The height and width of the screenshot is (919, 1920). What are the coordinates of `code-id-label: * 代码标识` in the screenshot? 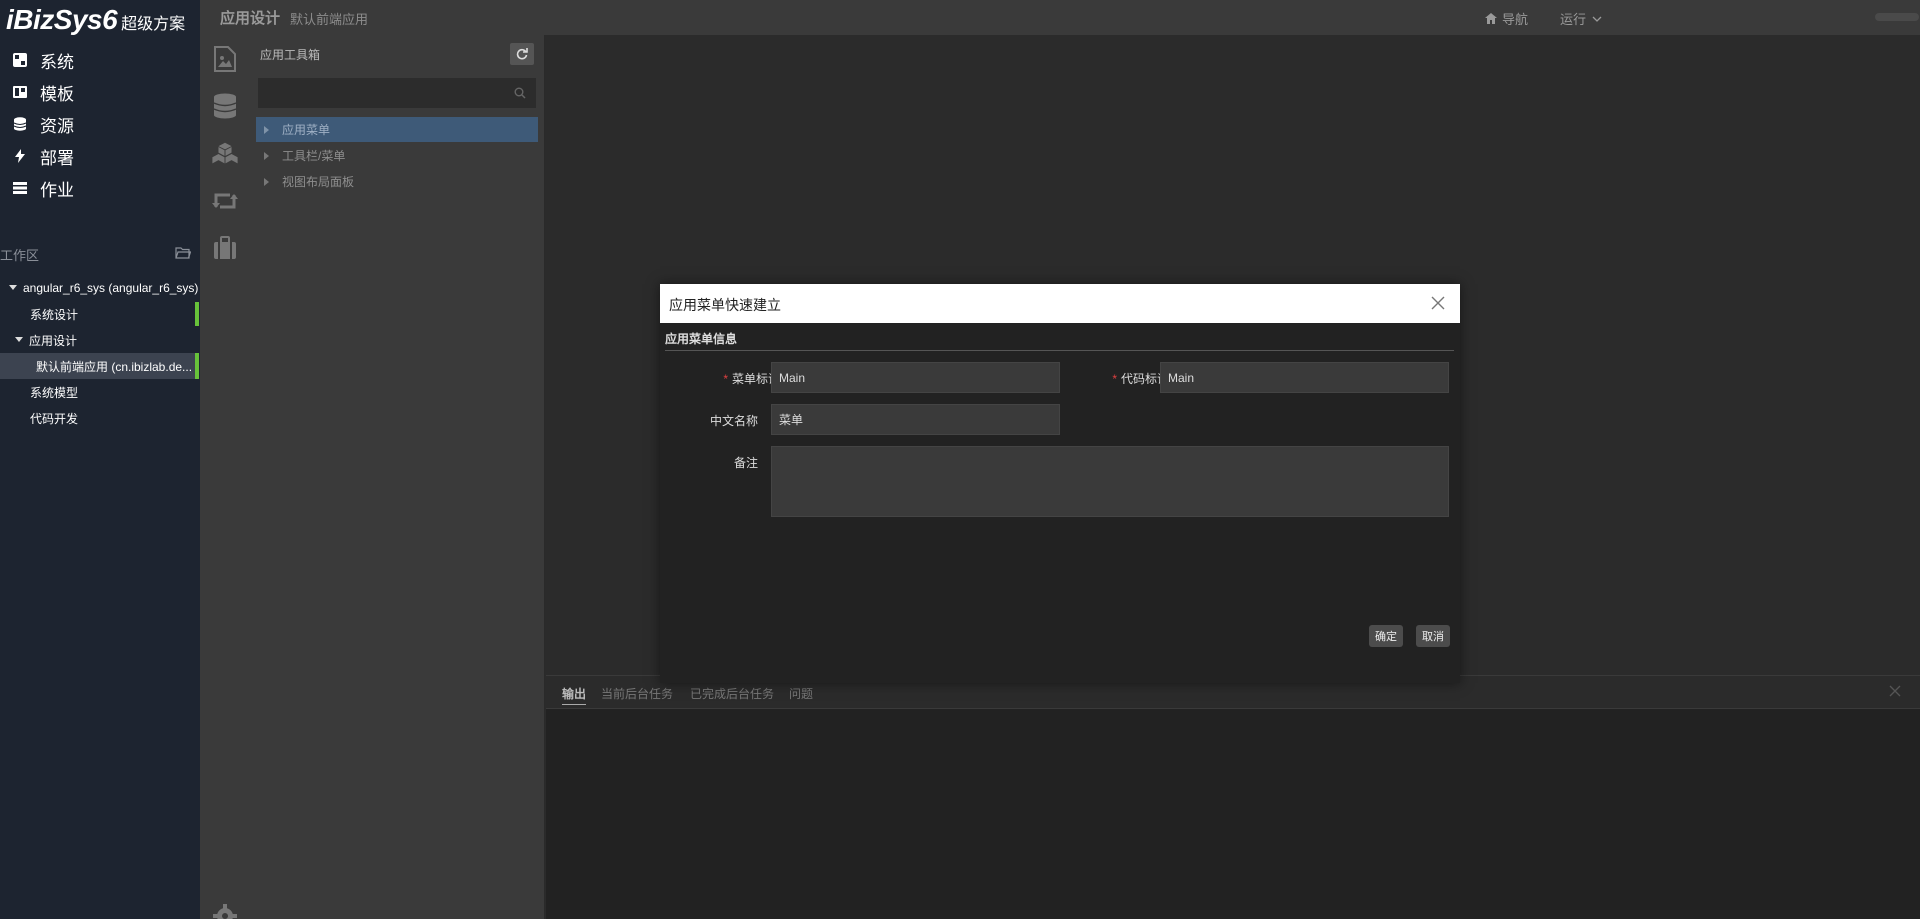 It's located at (1140, 379).